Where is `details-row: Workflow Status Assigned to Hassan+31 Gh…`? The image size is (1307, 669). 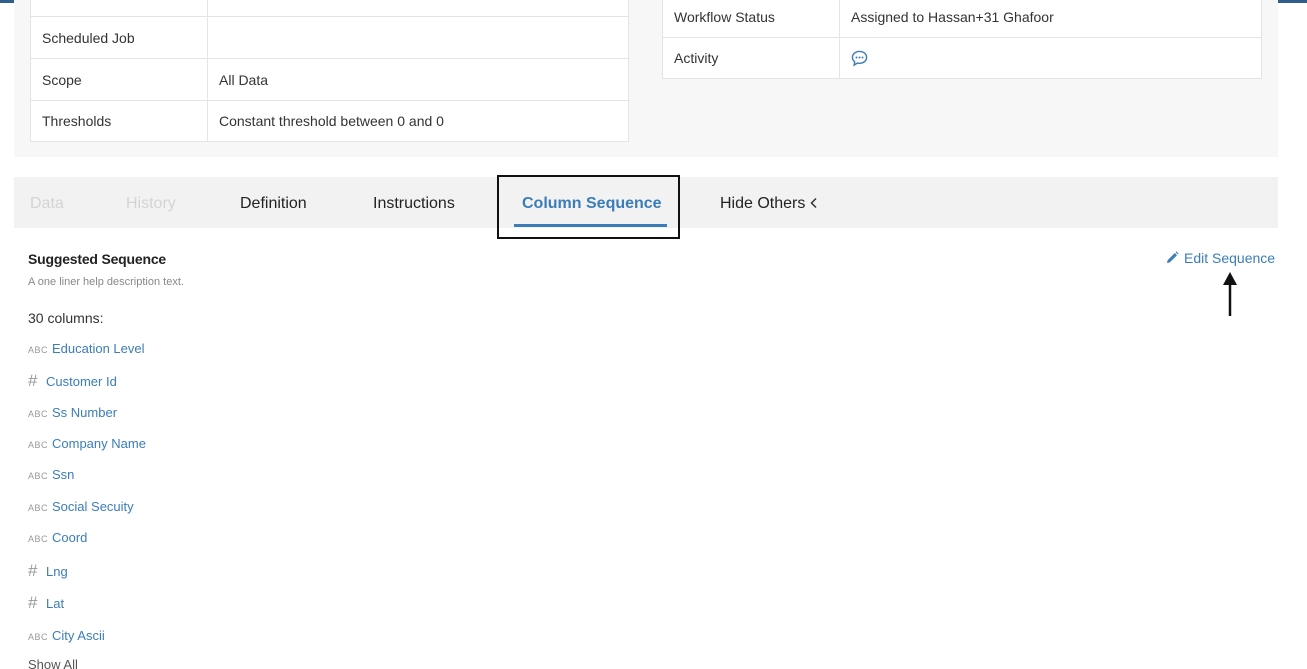 details-row: Workflow Status Assigned to Hassan+31 Gh… is located at coordinates (962, 19).